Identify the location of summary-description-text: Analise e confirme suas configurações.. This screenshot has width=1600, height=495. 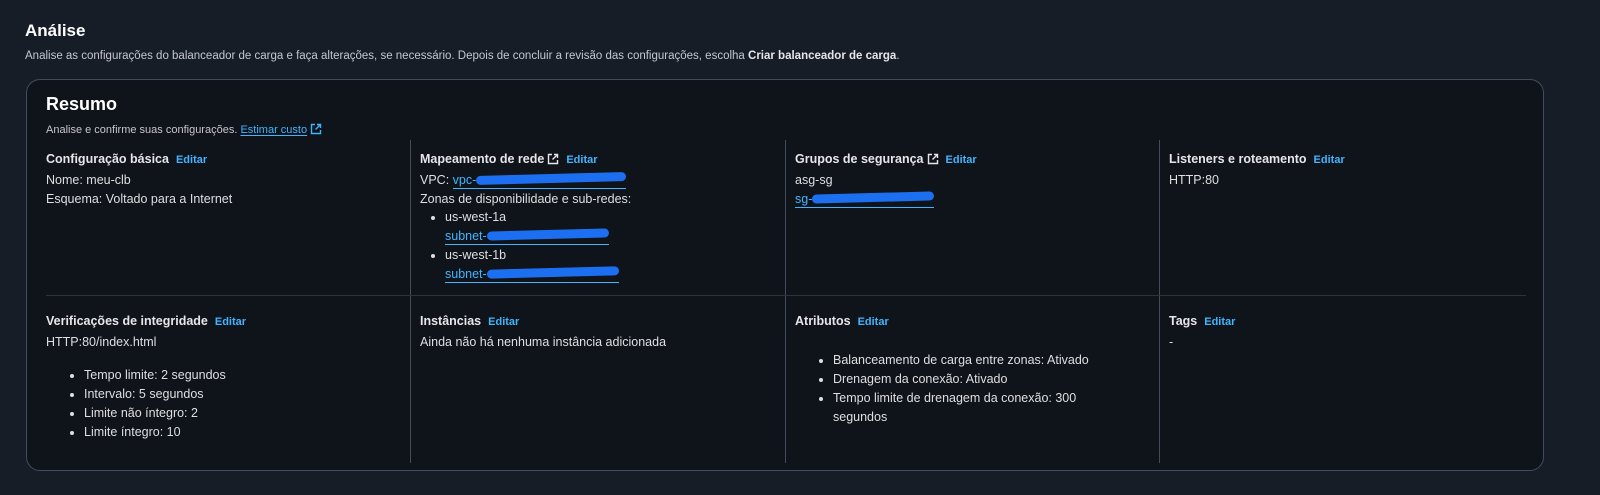
(142, 130).